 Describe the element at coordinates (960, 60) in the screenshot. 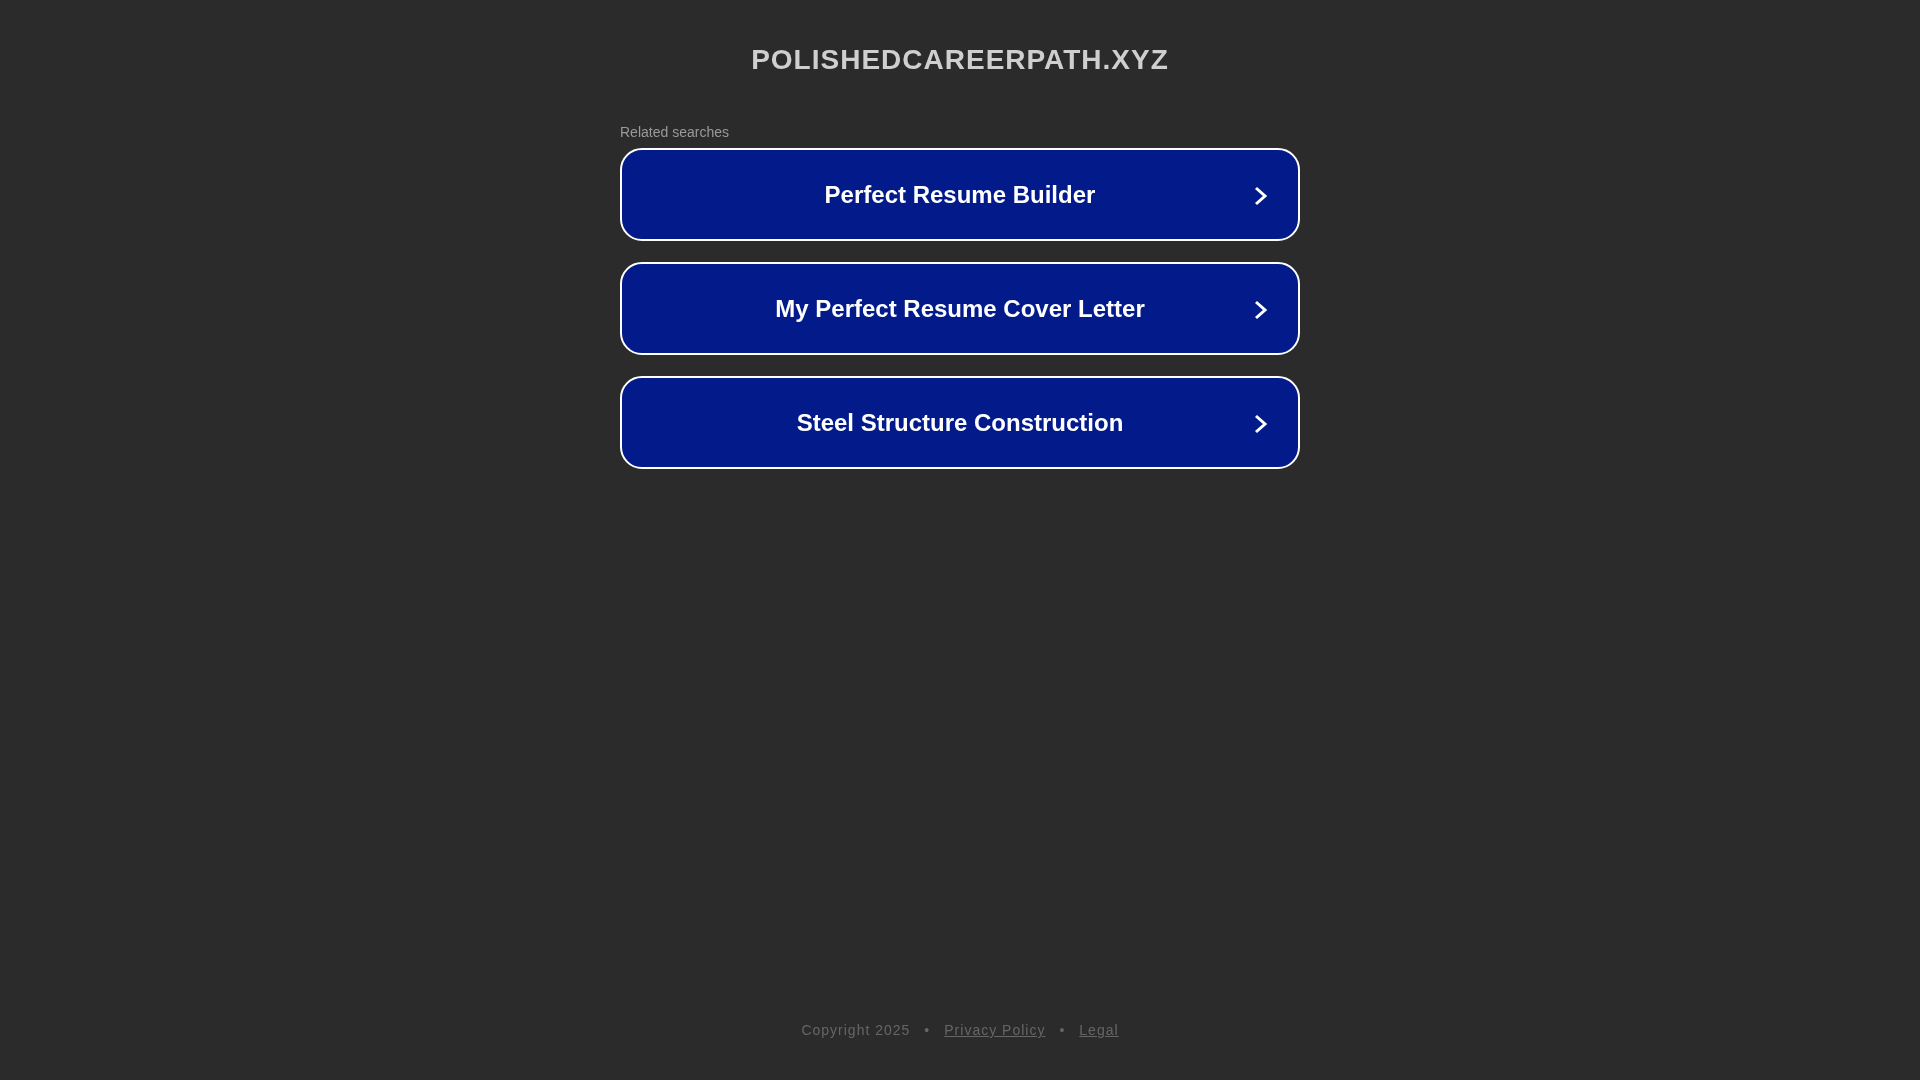

I see `site-title: POLISHEDCAREERPATH.XYZ` at that location.